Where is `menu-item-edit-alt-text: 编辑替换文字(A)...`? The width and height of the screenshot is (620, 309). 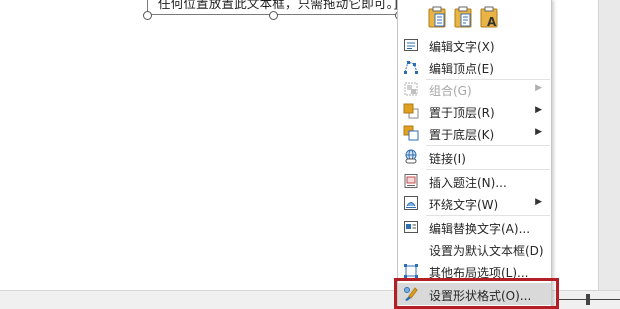
menu-item-edit-alt-text: 编辑替换文字(A)... is located at coordinates (474, 227).